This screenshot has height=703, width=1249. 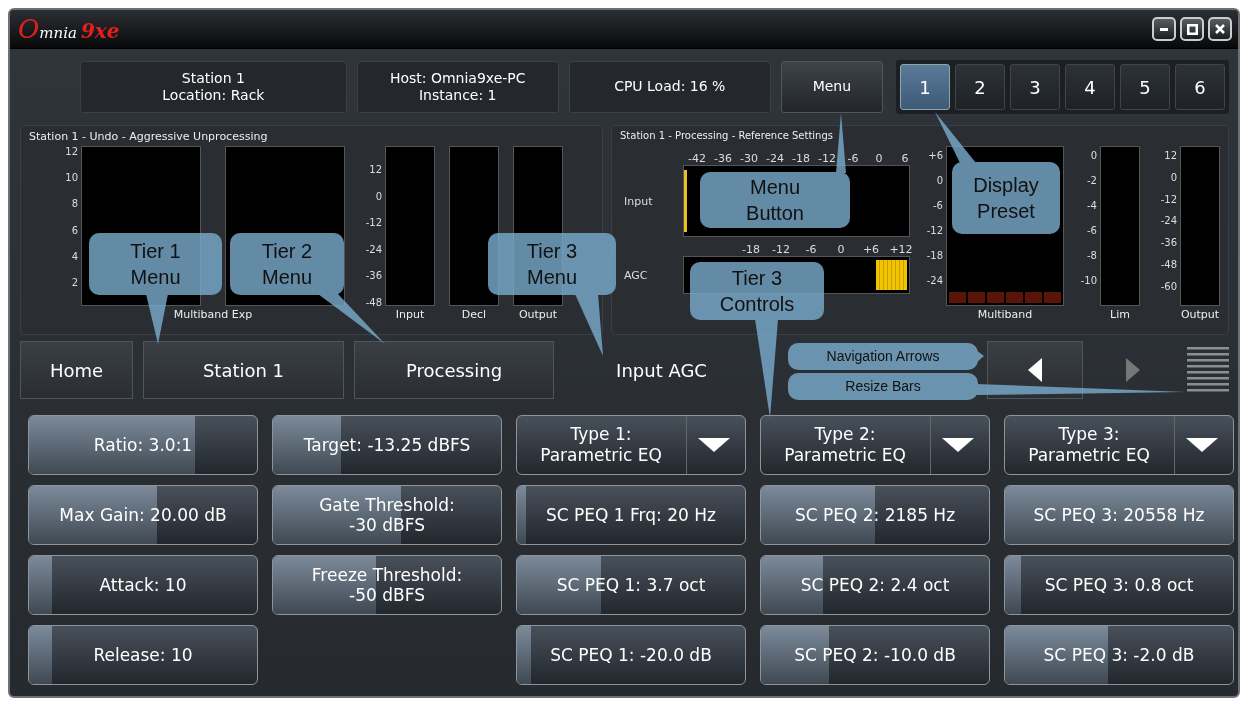 What do you see at coordinates (474, 314) in the screenshot?
I see `meter-label: Decl` at bounding box center [474, 314].